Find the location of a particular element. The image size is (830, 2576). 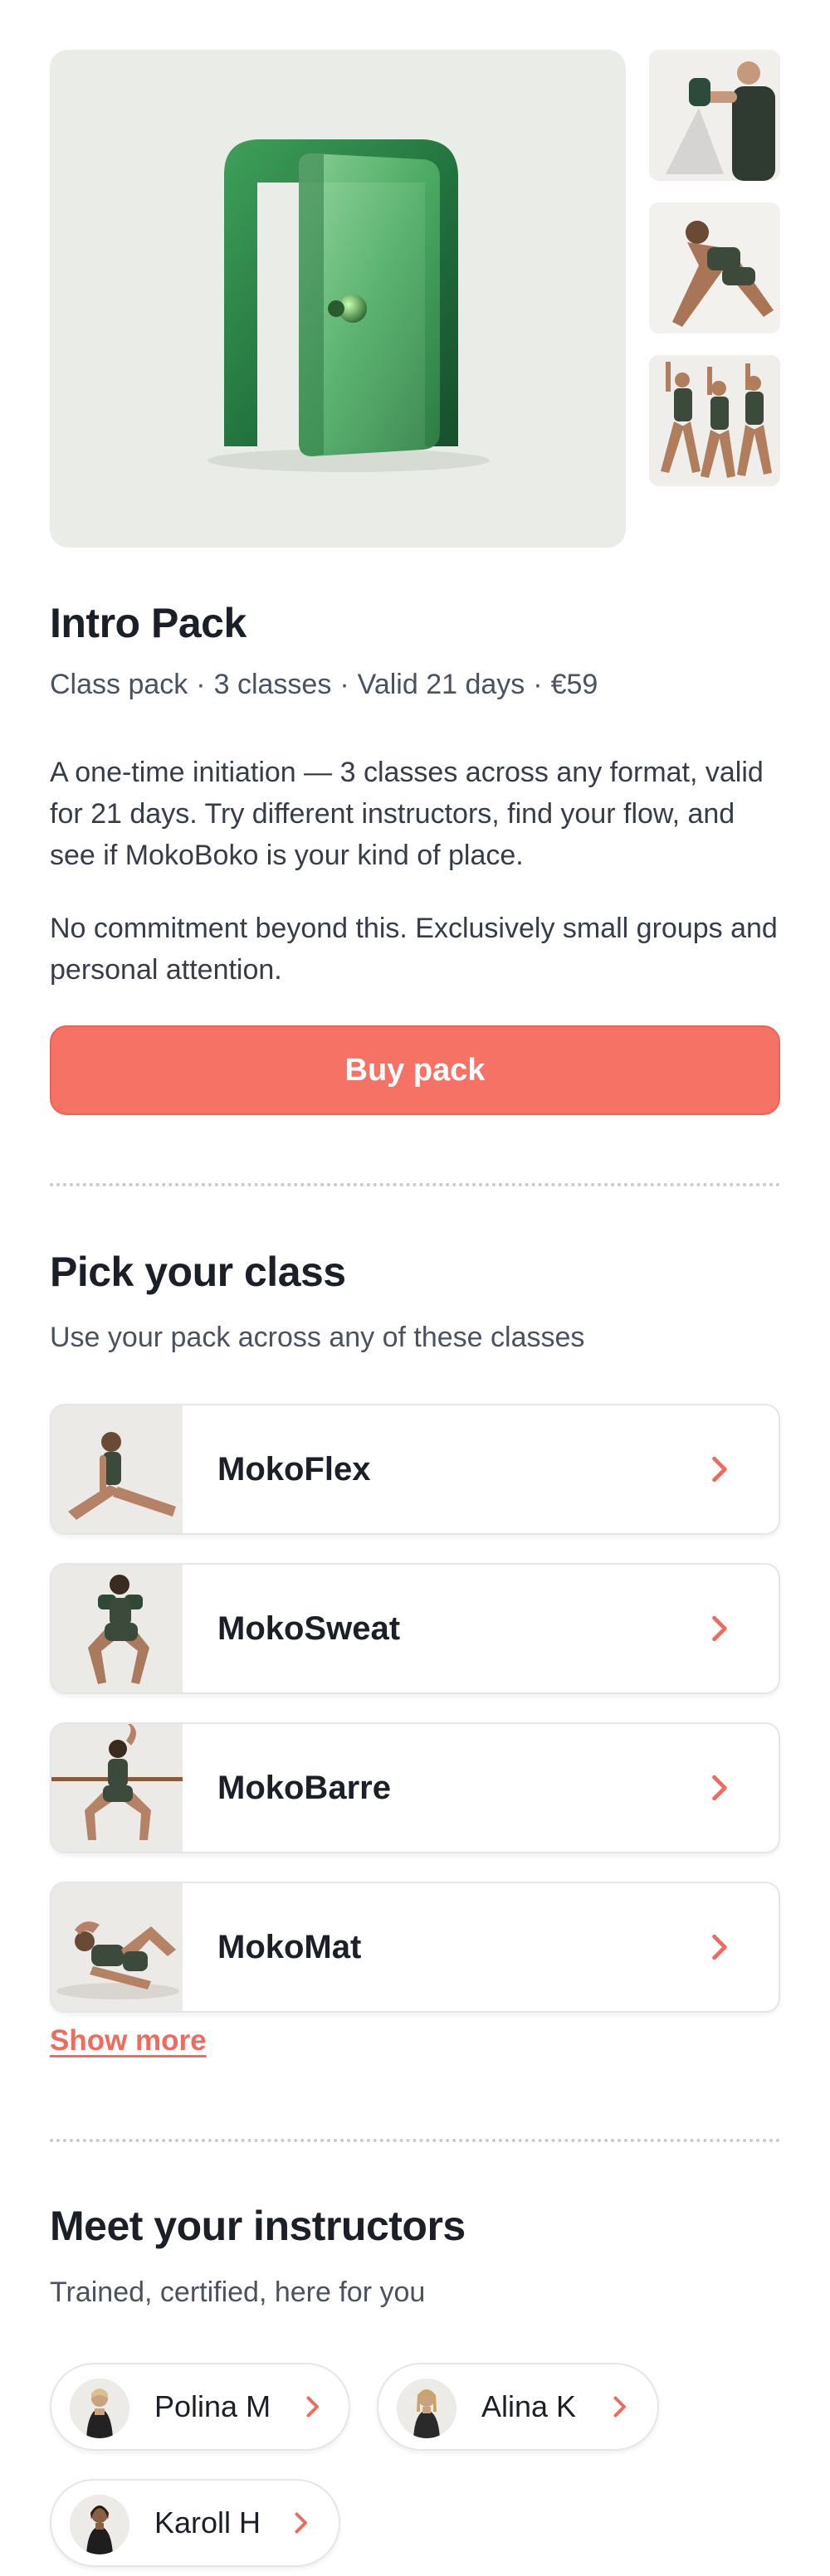

group-barre-photo is located at coordinates (714, 420).